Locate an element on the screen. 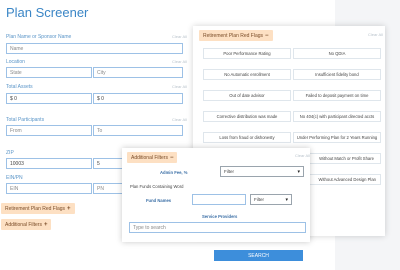 The width and height of the screenshot is (400, 270). flag-option: Corrective distribution was made is located at coordinates (247, 116).